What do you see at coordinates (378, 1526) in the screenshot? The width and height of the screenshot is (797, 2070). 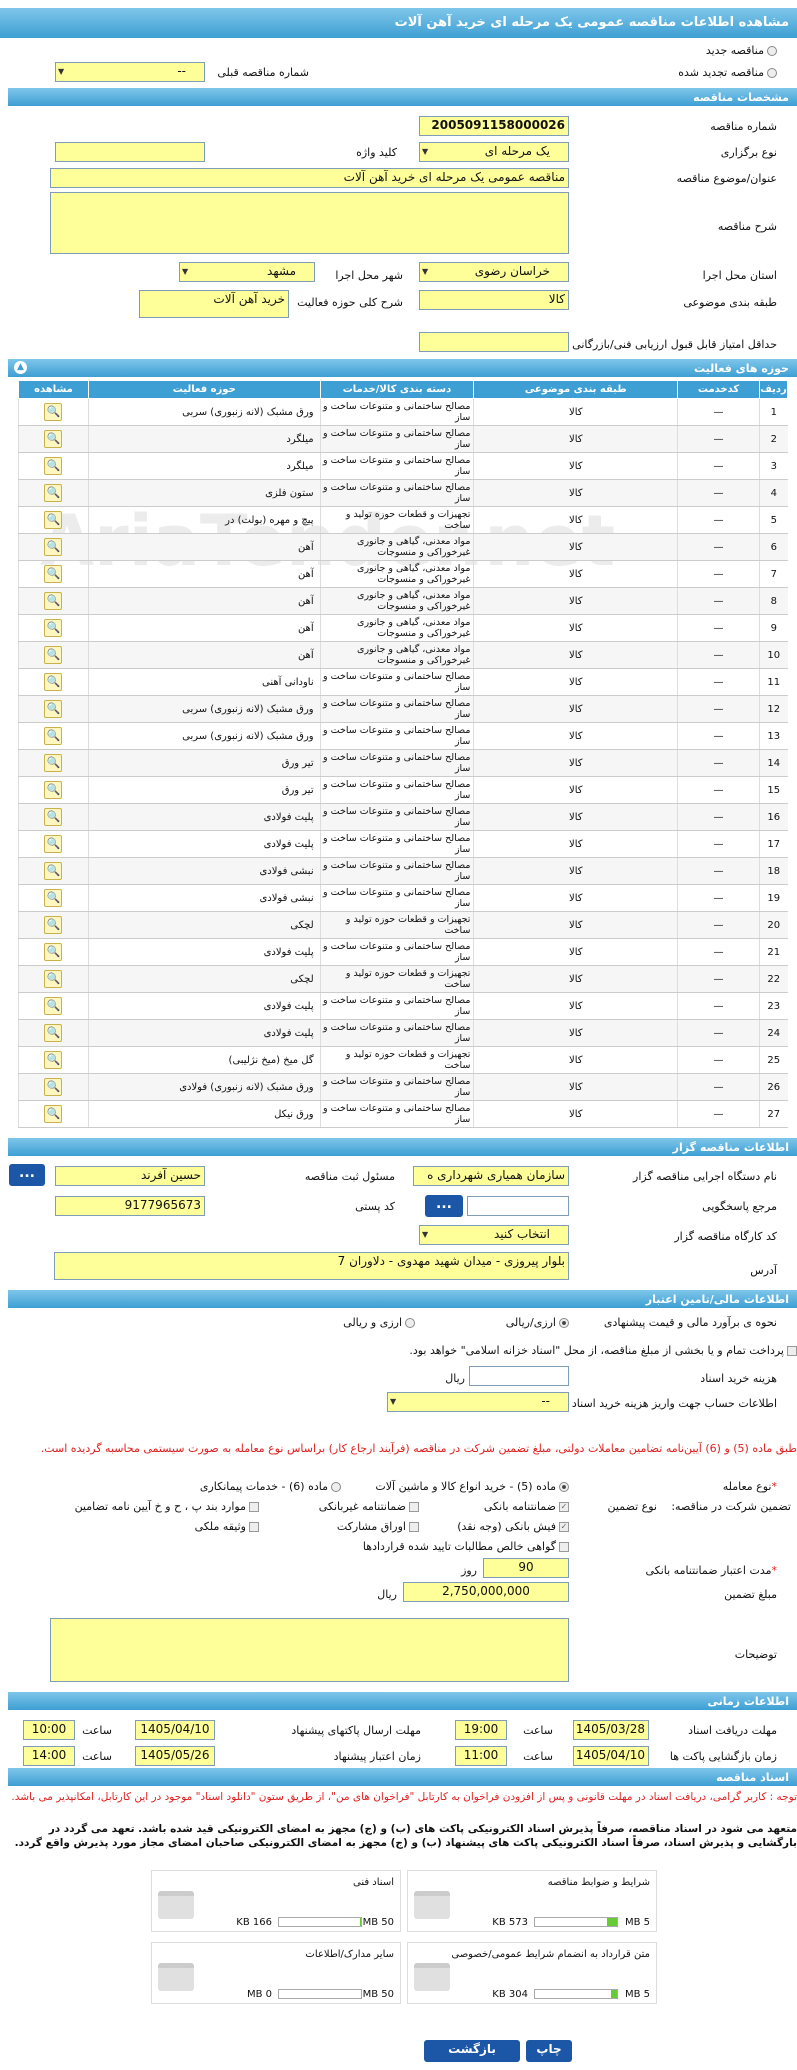 I see `guarantee-bonds-checkbox: اوراق مشارکت` at bounding box center [378, 1526].